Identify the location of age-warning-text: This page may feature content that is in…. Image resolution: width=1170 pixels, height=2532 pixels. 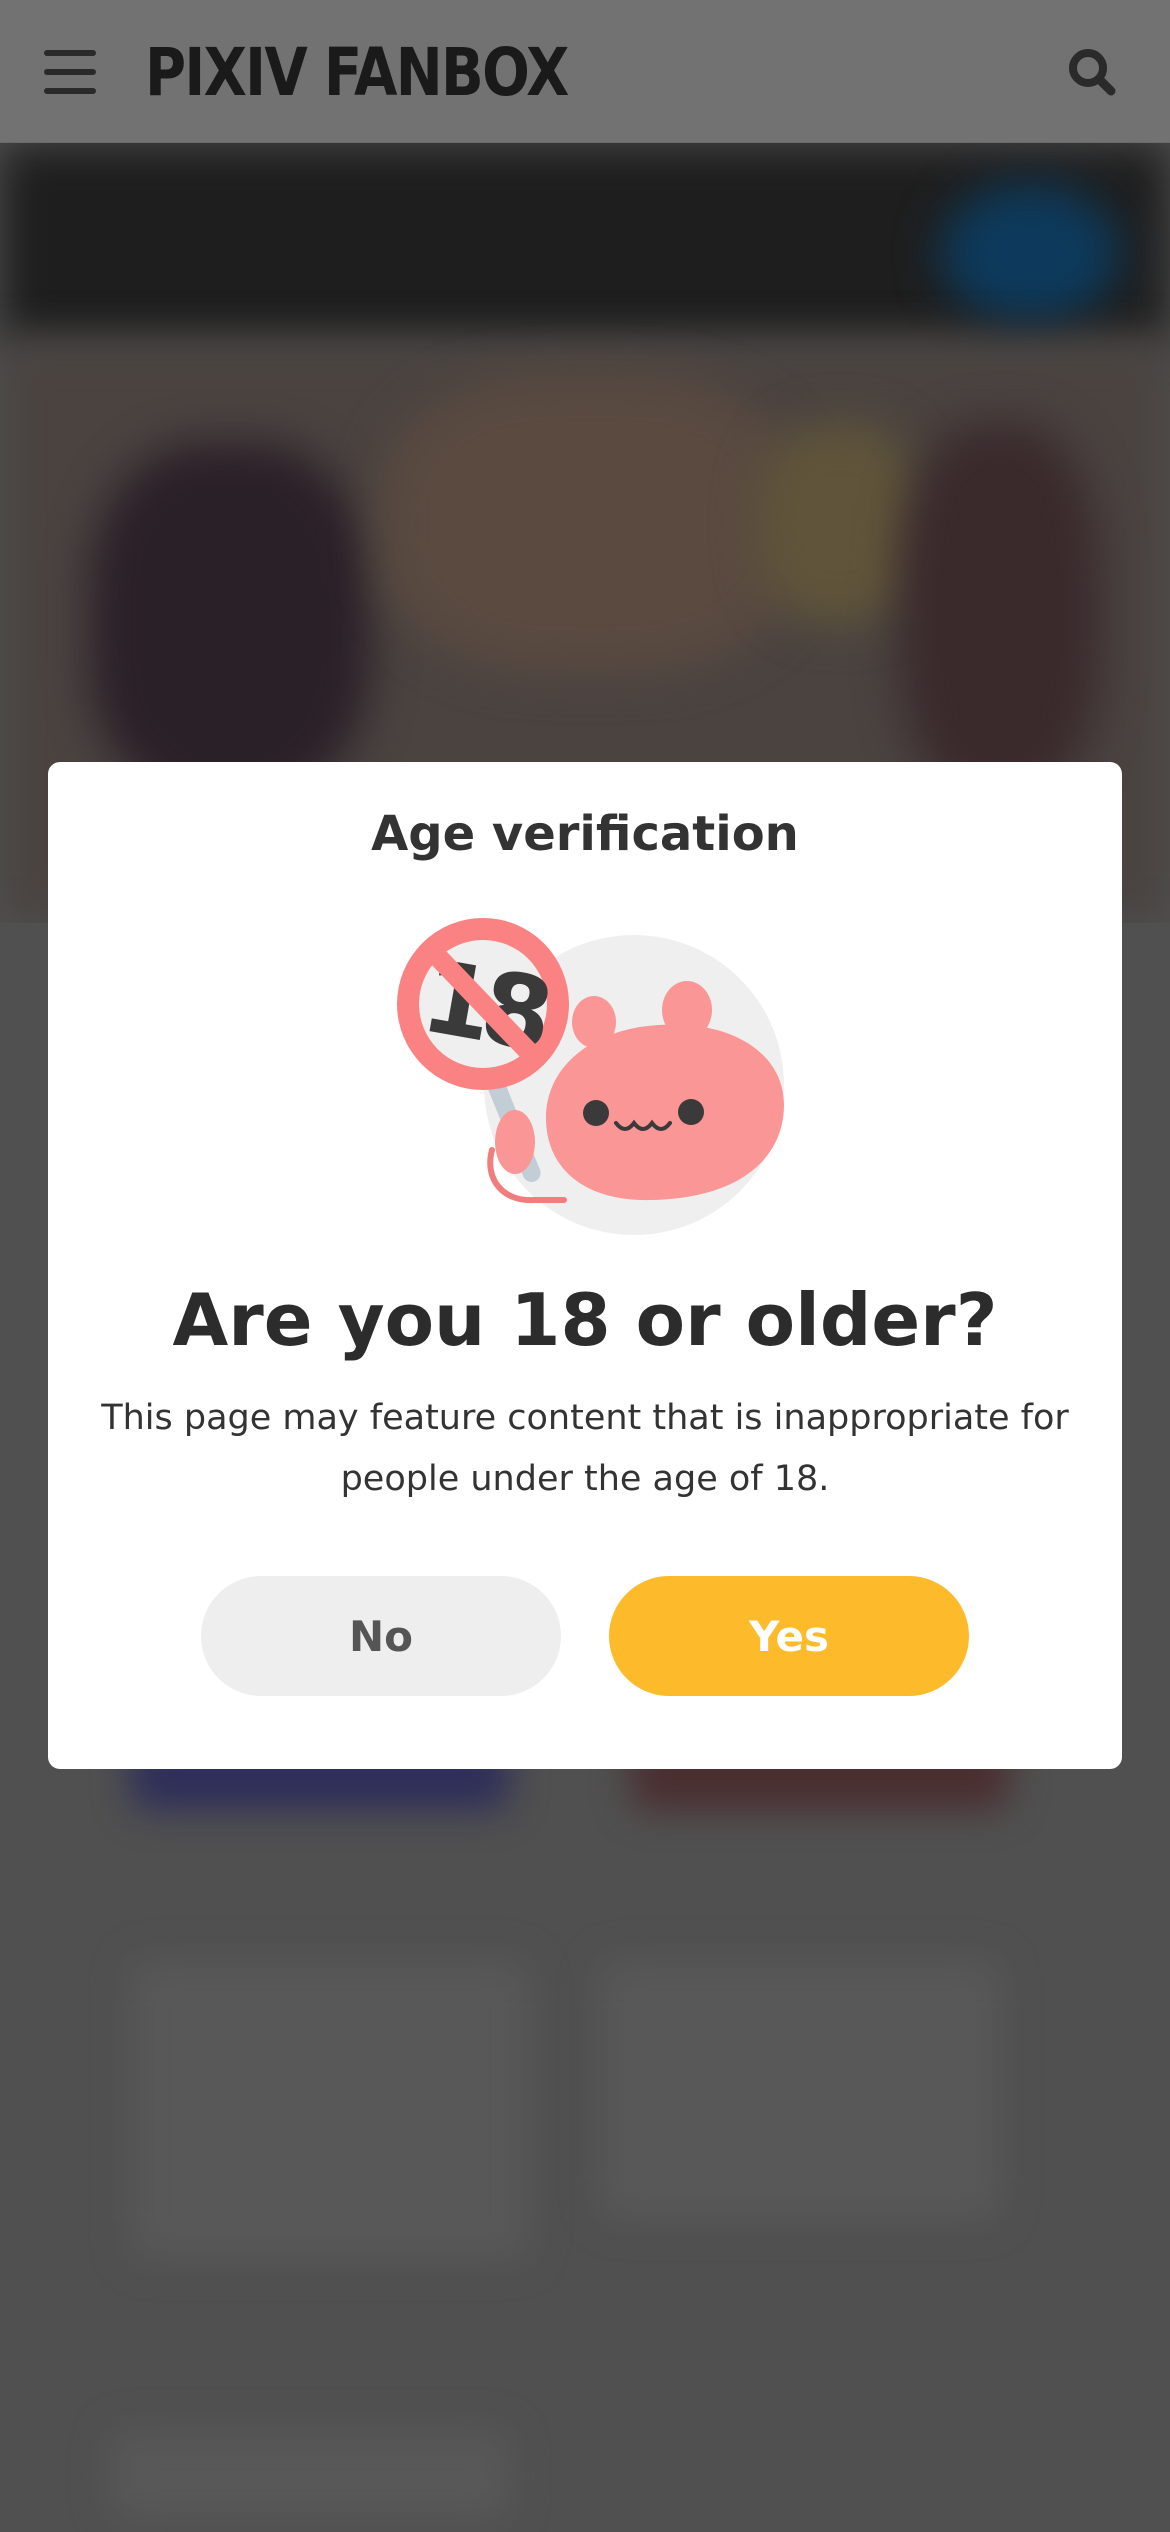
(585, 1448).